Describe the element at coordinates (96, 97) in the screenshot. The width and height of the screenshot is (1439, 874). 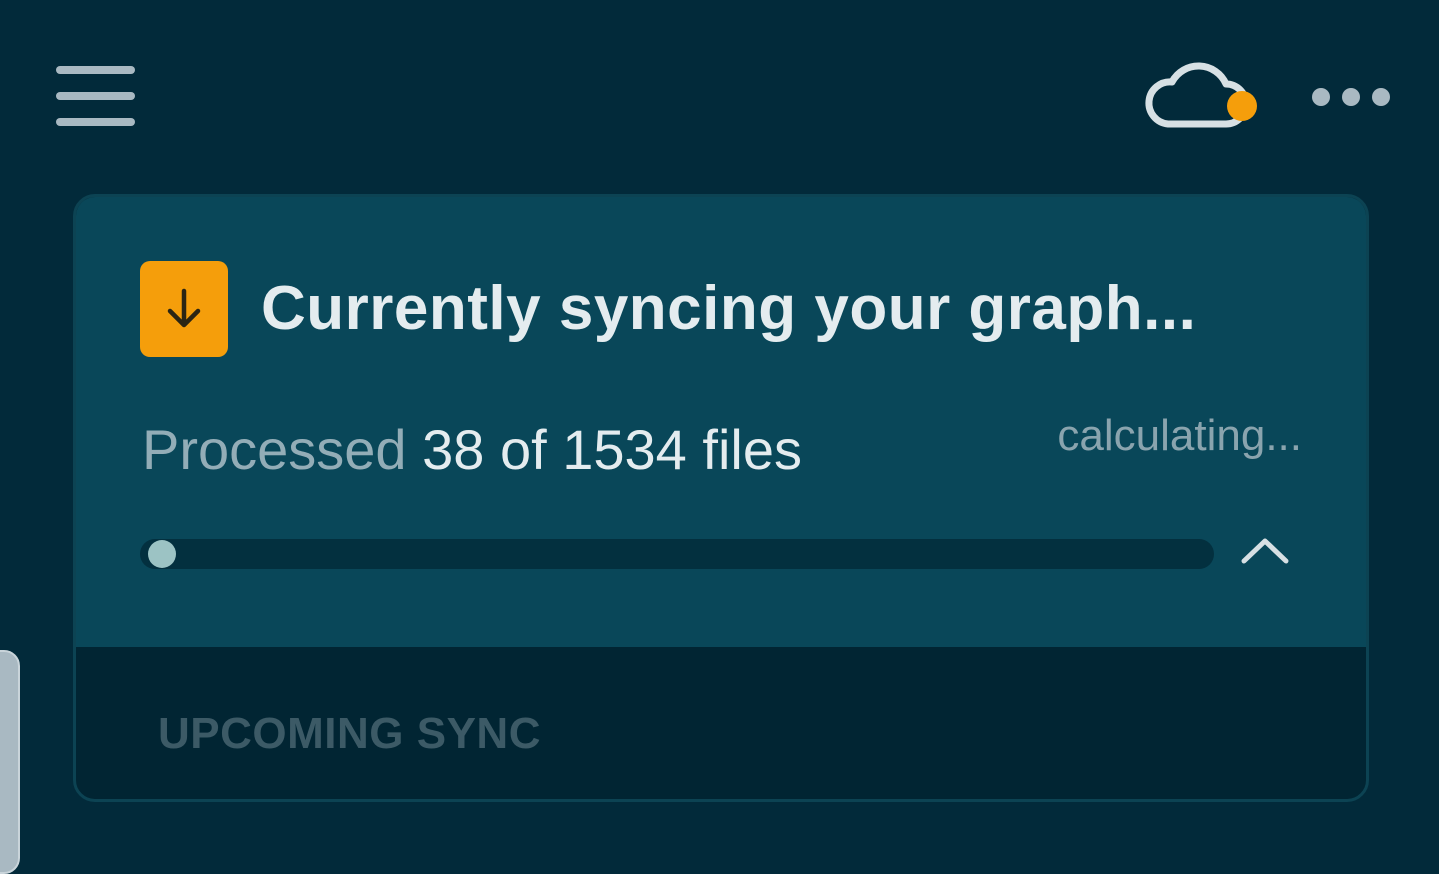
I see `hamburger-menu-icon` at that location.